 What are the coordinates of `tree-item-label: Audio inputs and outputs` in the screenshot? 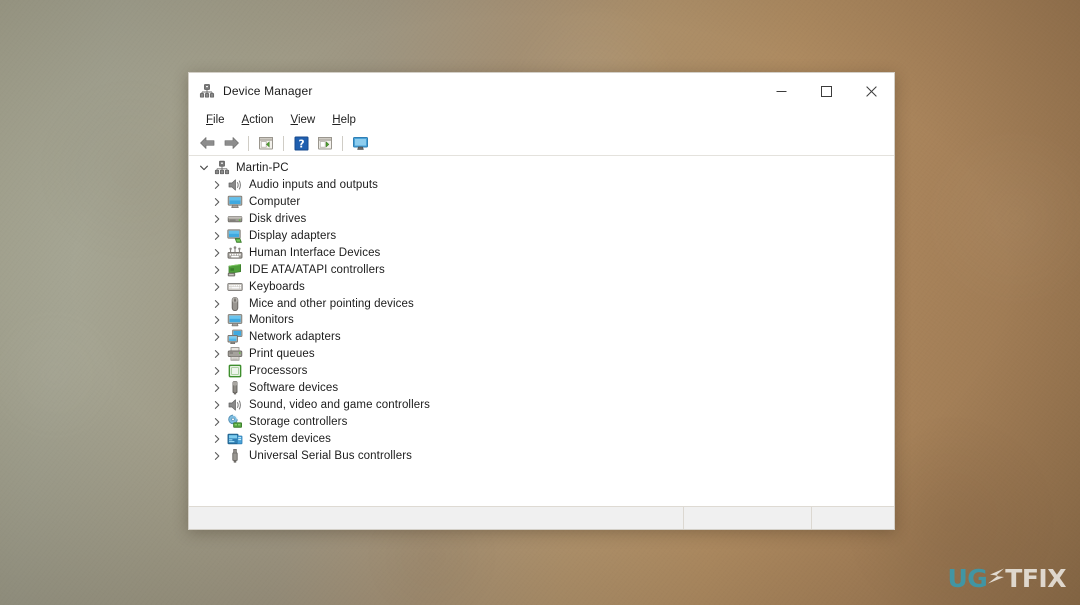 It's located at (313, 185).